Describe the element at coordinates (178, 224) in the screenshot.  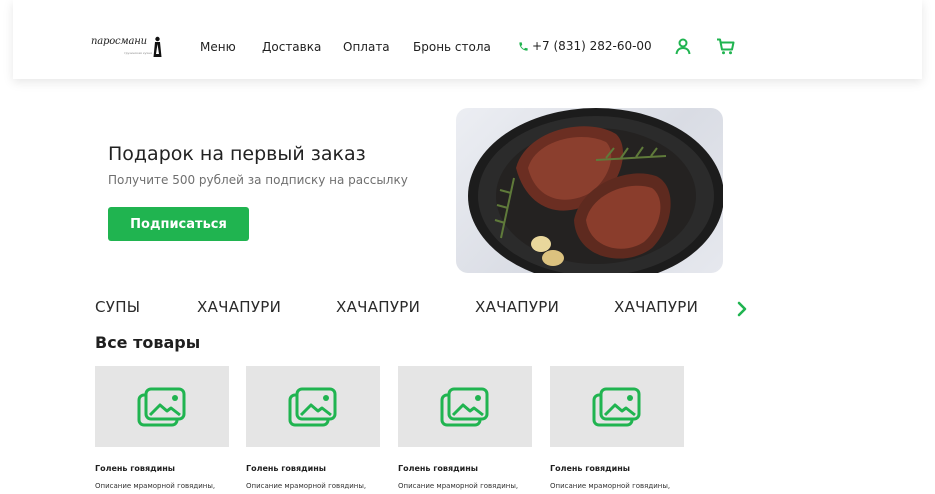
I see `subscribe-button: Подписаться` at that location.